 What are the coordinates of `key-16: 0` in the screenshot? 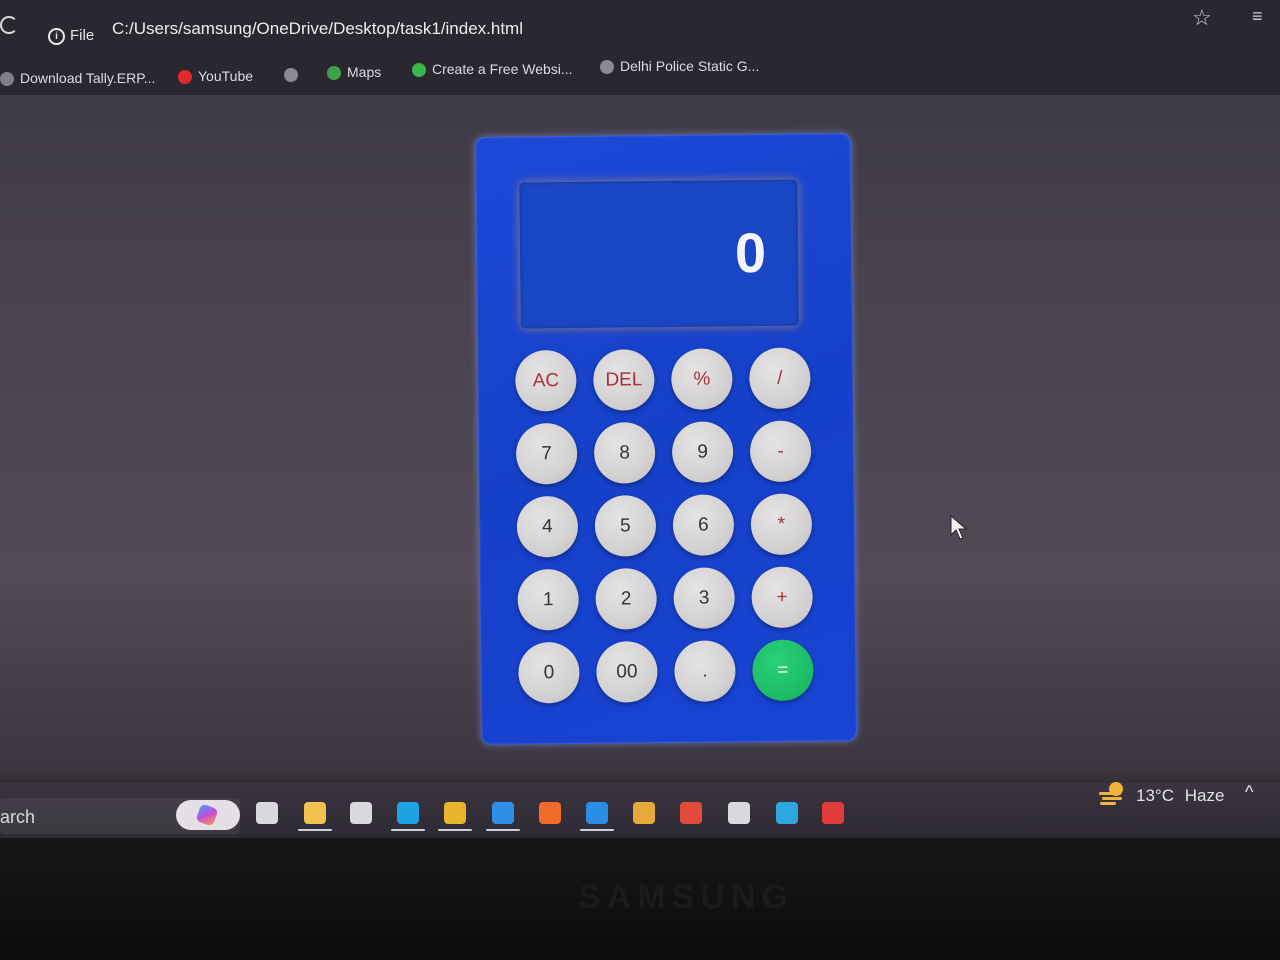 It's located at (549, 672).